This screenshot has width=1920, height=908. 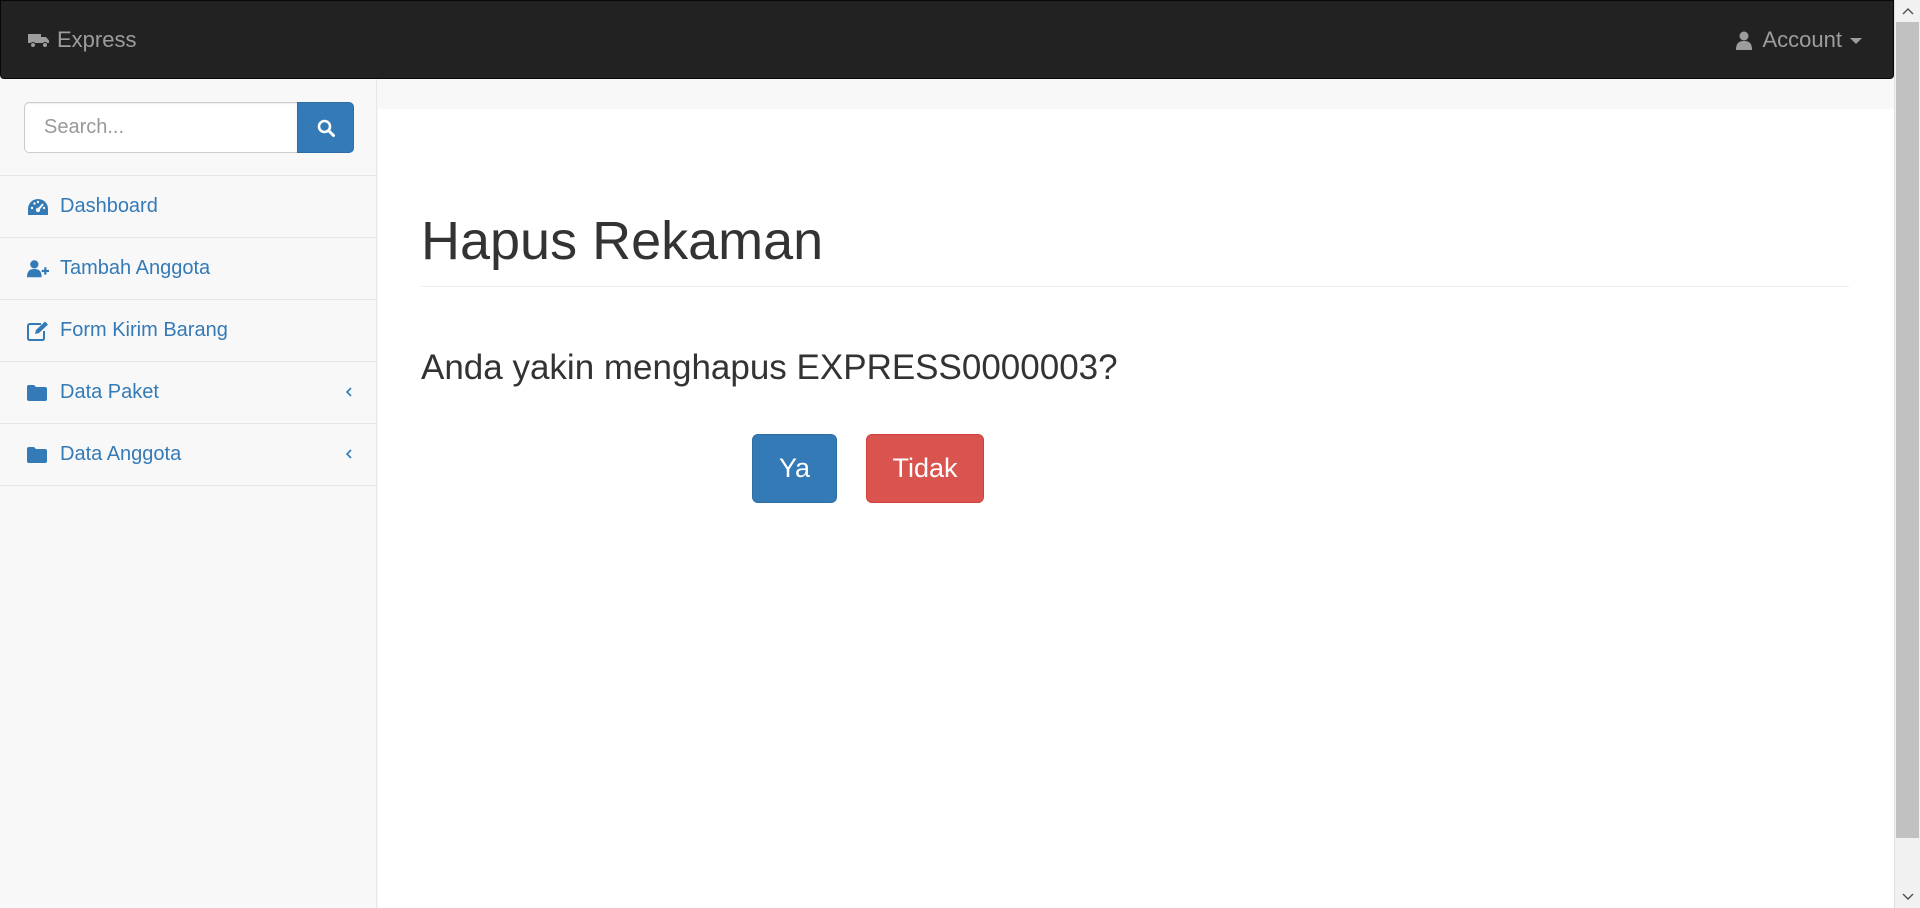 What do you see at coordinates (1907, 11) in the screenshot?
I see `scroll-up-arrow-icon` at bounding box center [1907, 11].